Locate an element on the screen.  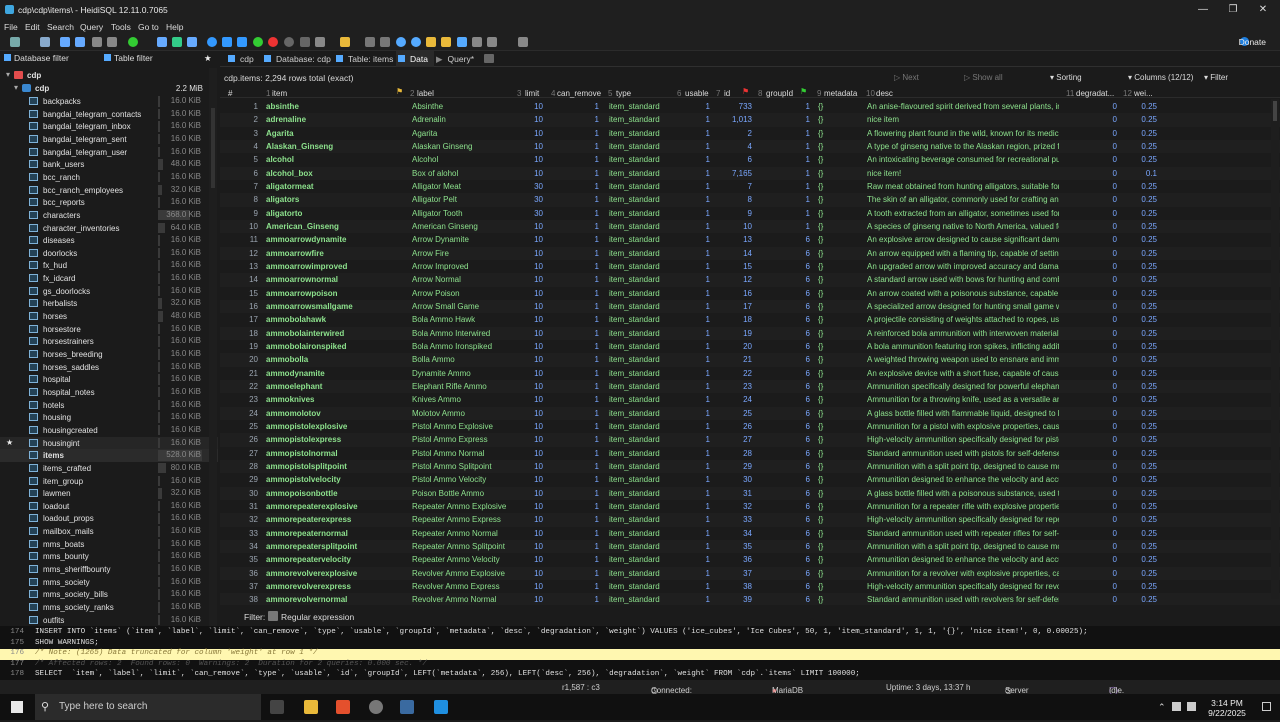
tree-table-outfits: outfits 16.0 KiB is located at coordinates (109, 620).